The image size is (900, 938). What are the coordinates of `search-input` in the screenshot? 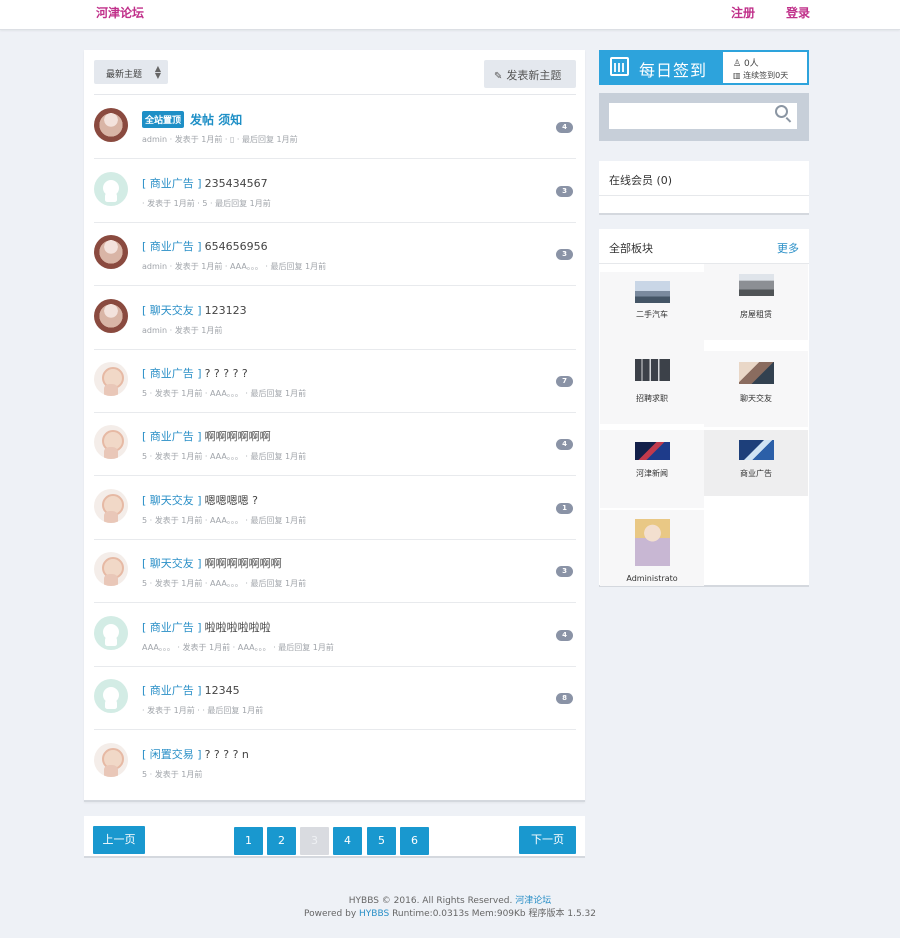 It's located at (703, 116).